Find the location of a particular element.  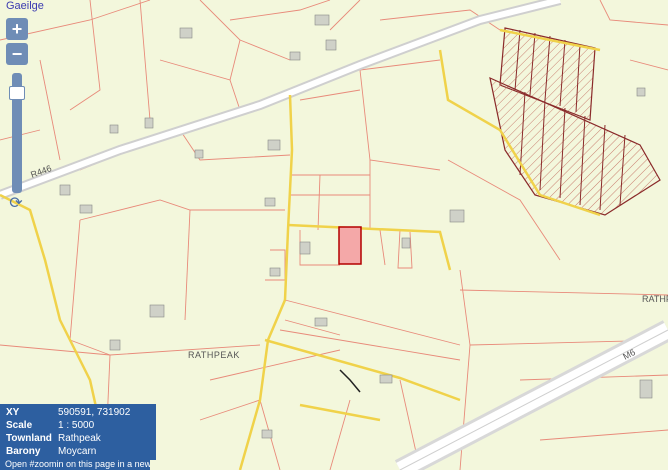

info-row-xy: XY 590591, 731902 is located at coordinates (78, 412).